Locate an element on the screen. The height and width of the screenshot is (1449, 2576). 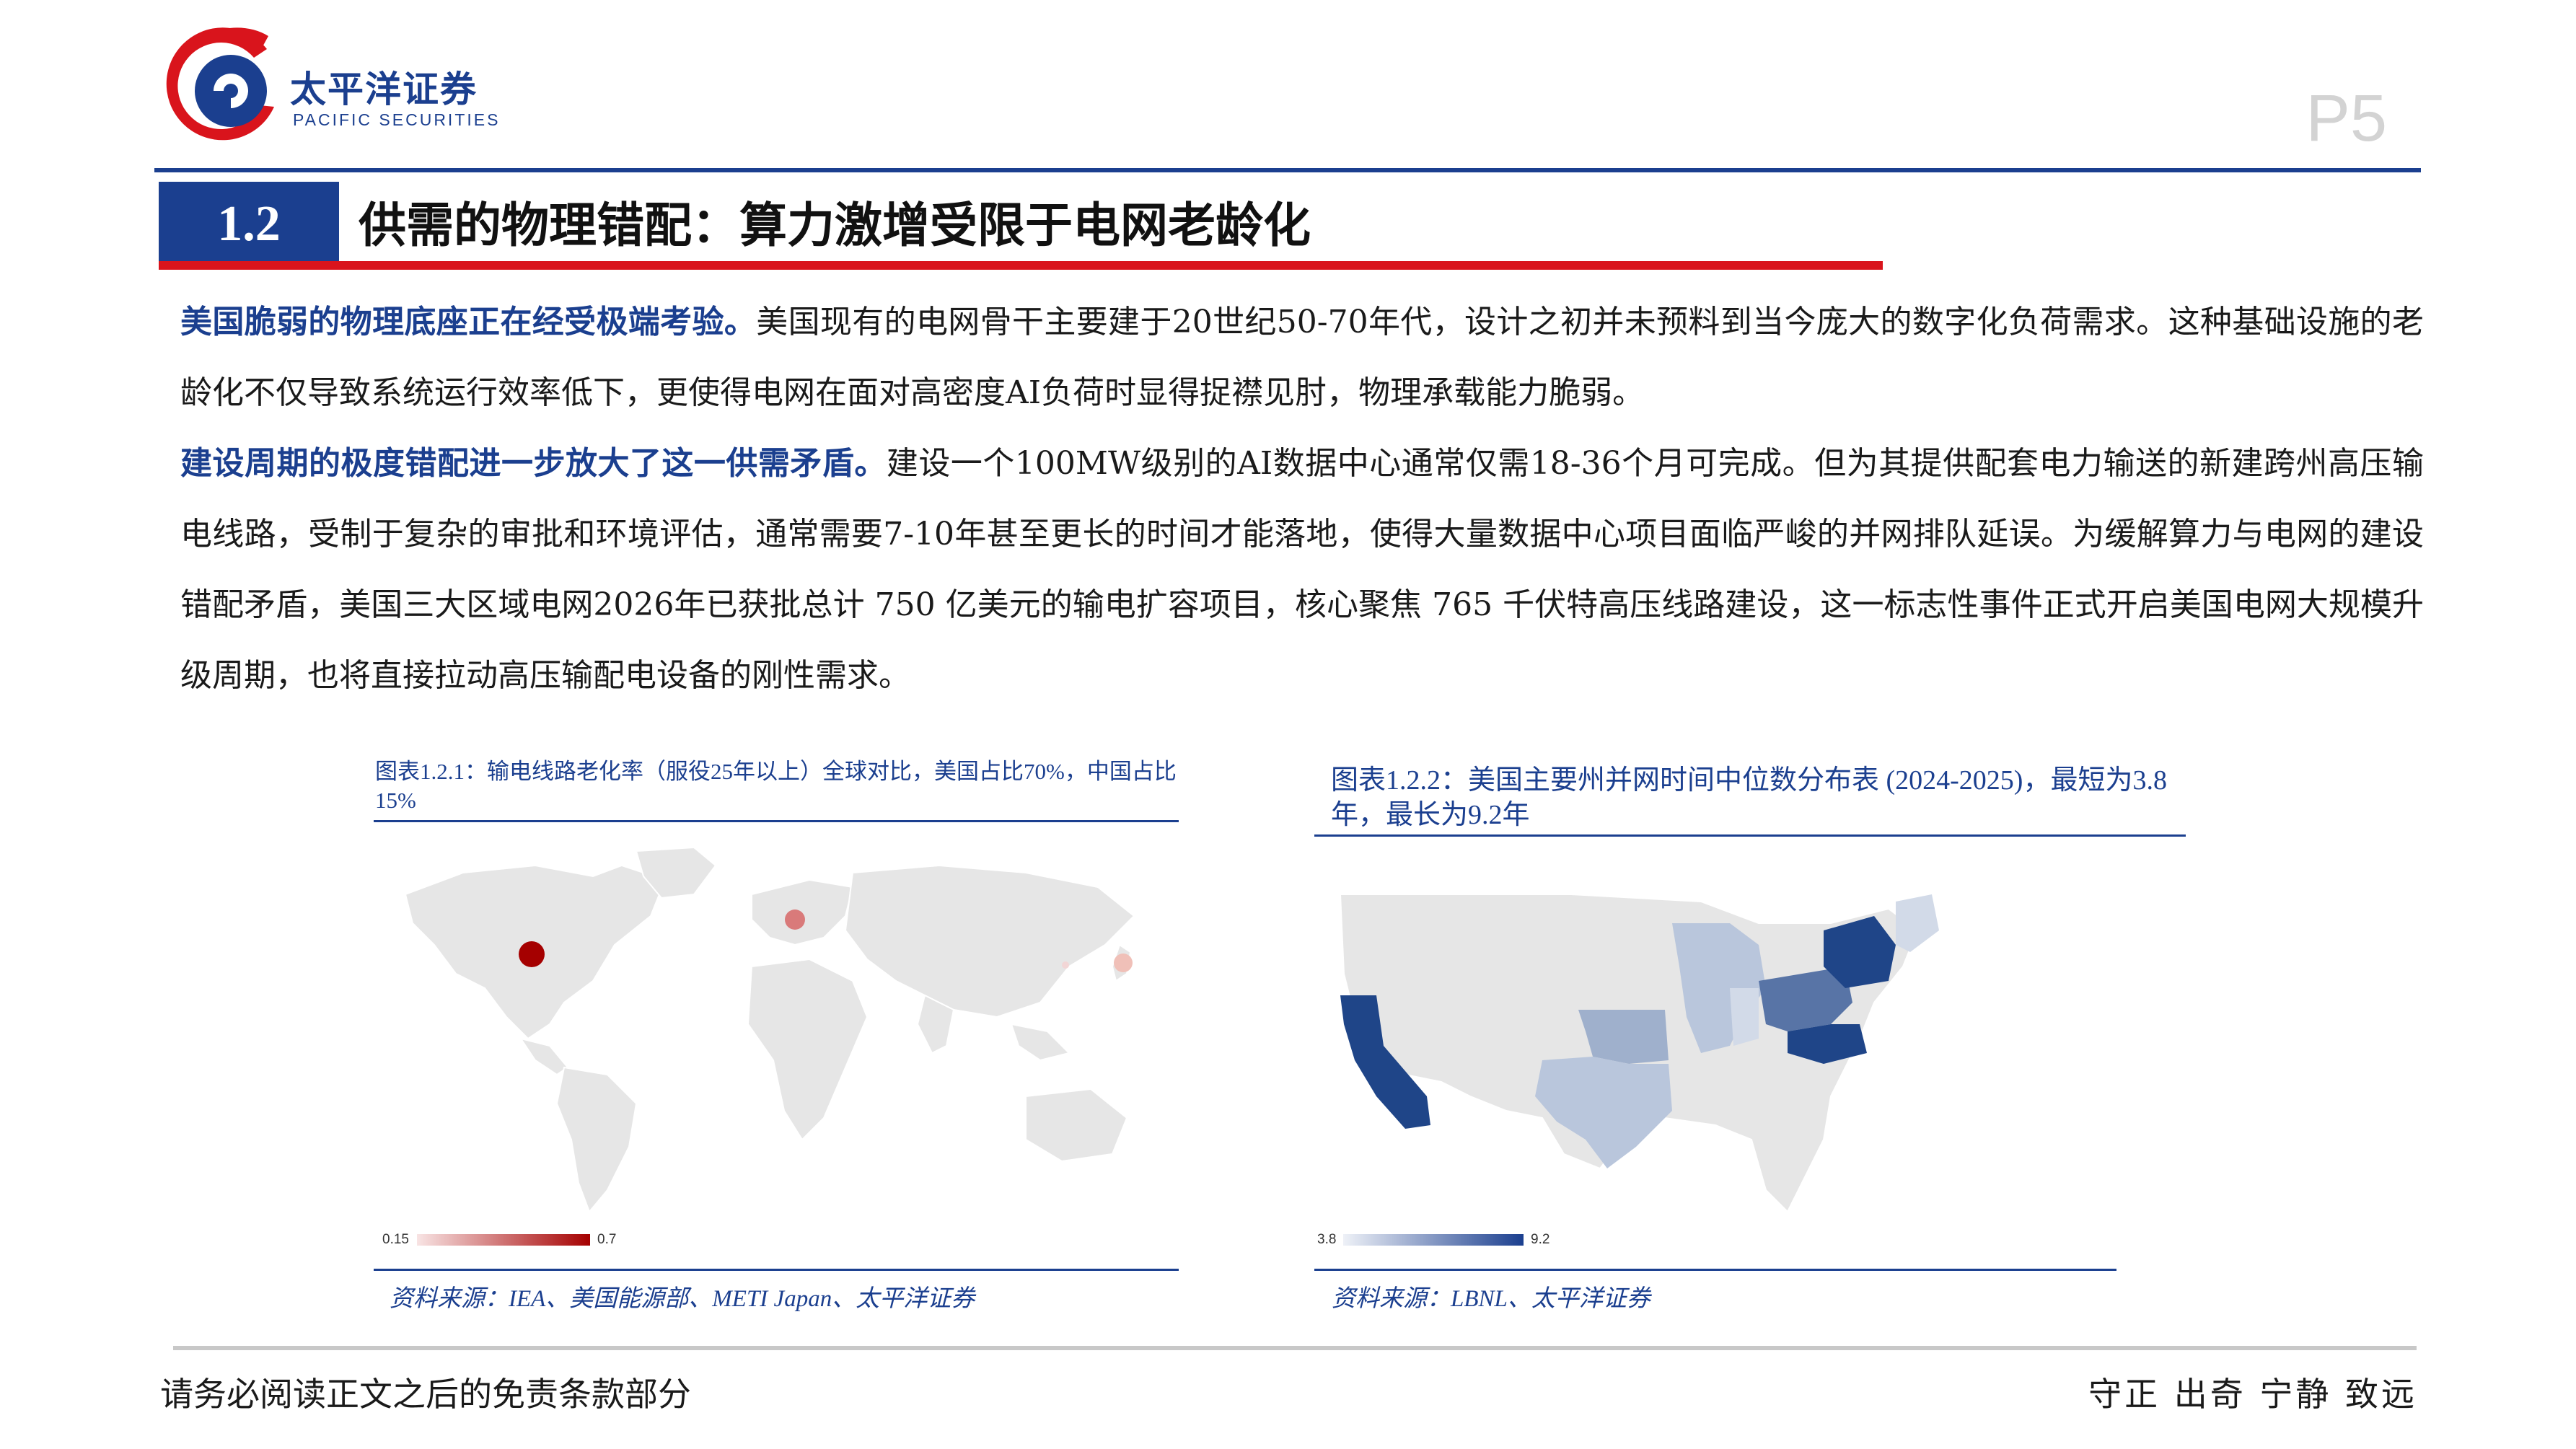
figure-1-legend-min: 0.15 is located at coordinates (395, 1239).